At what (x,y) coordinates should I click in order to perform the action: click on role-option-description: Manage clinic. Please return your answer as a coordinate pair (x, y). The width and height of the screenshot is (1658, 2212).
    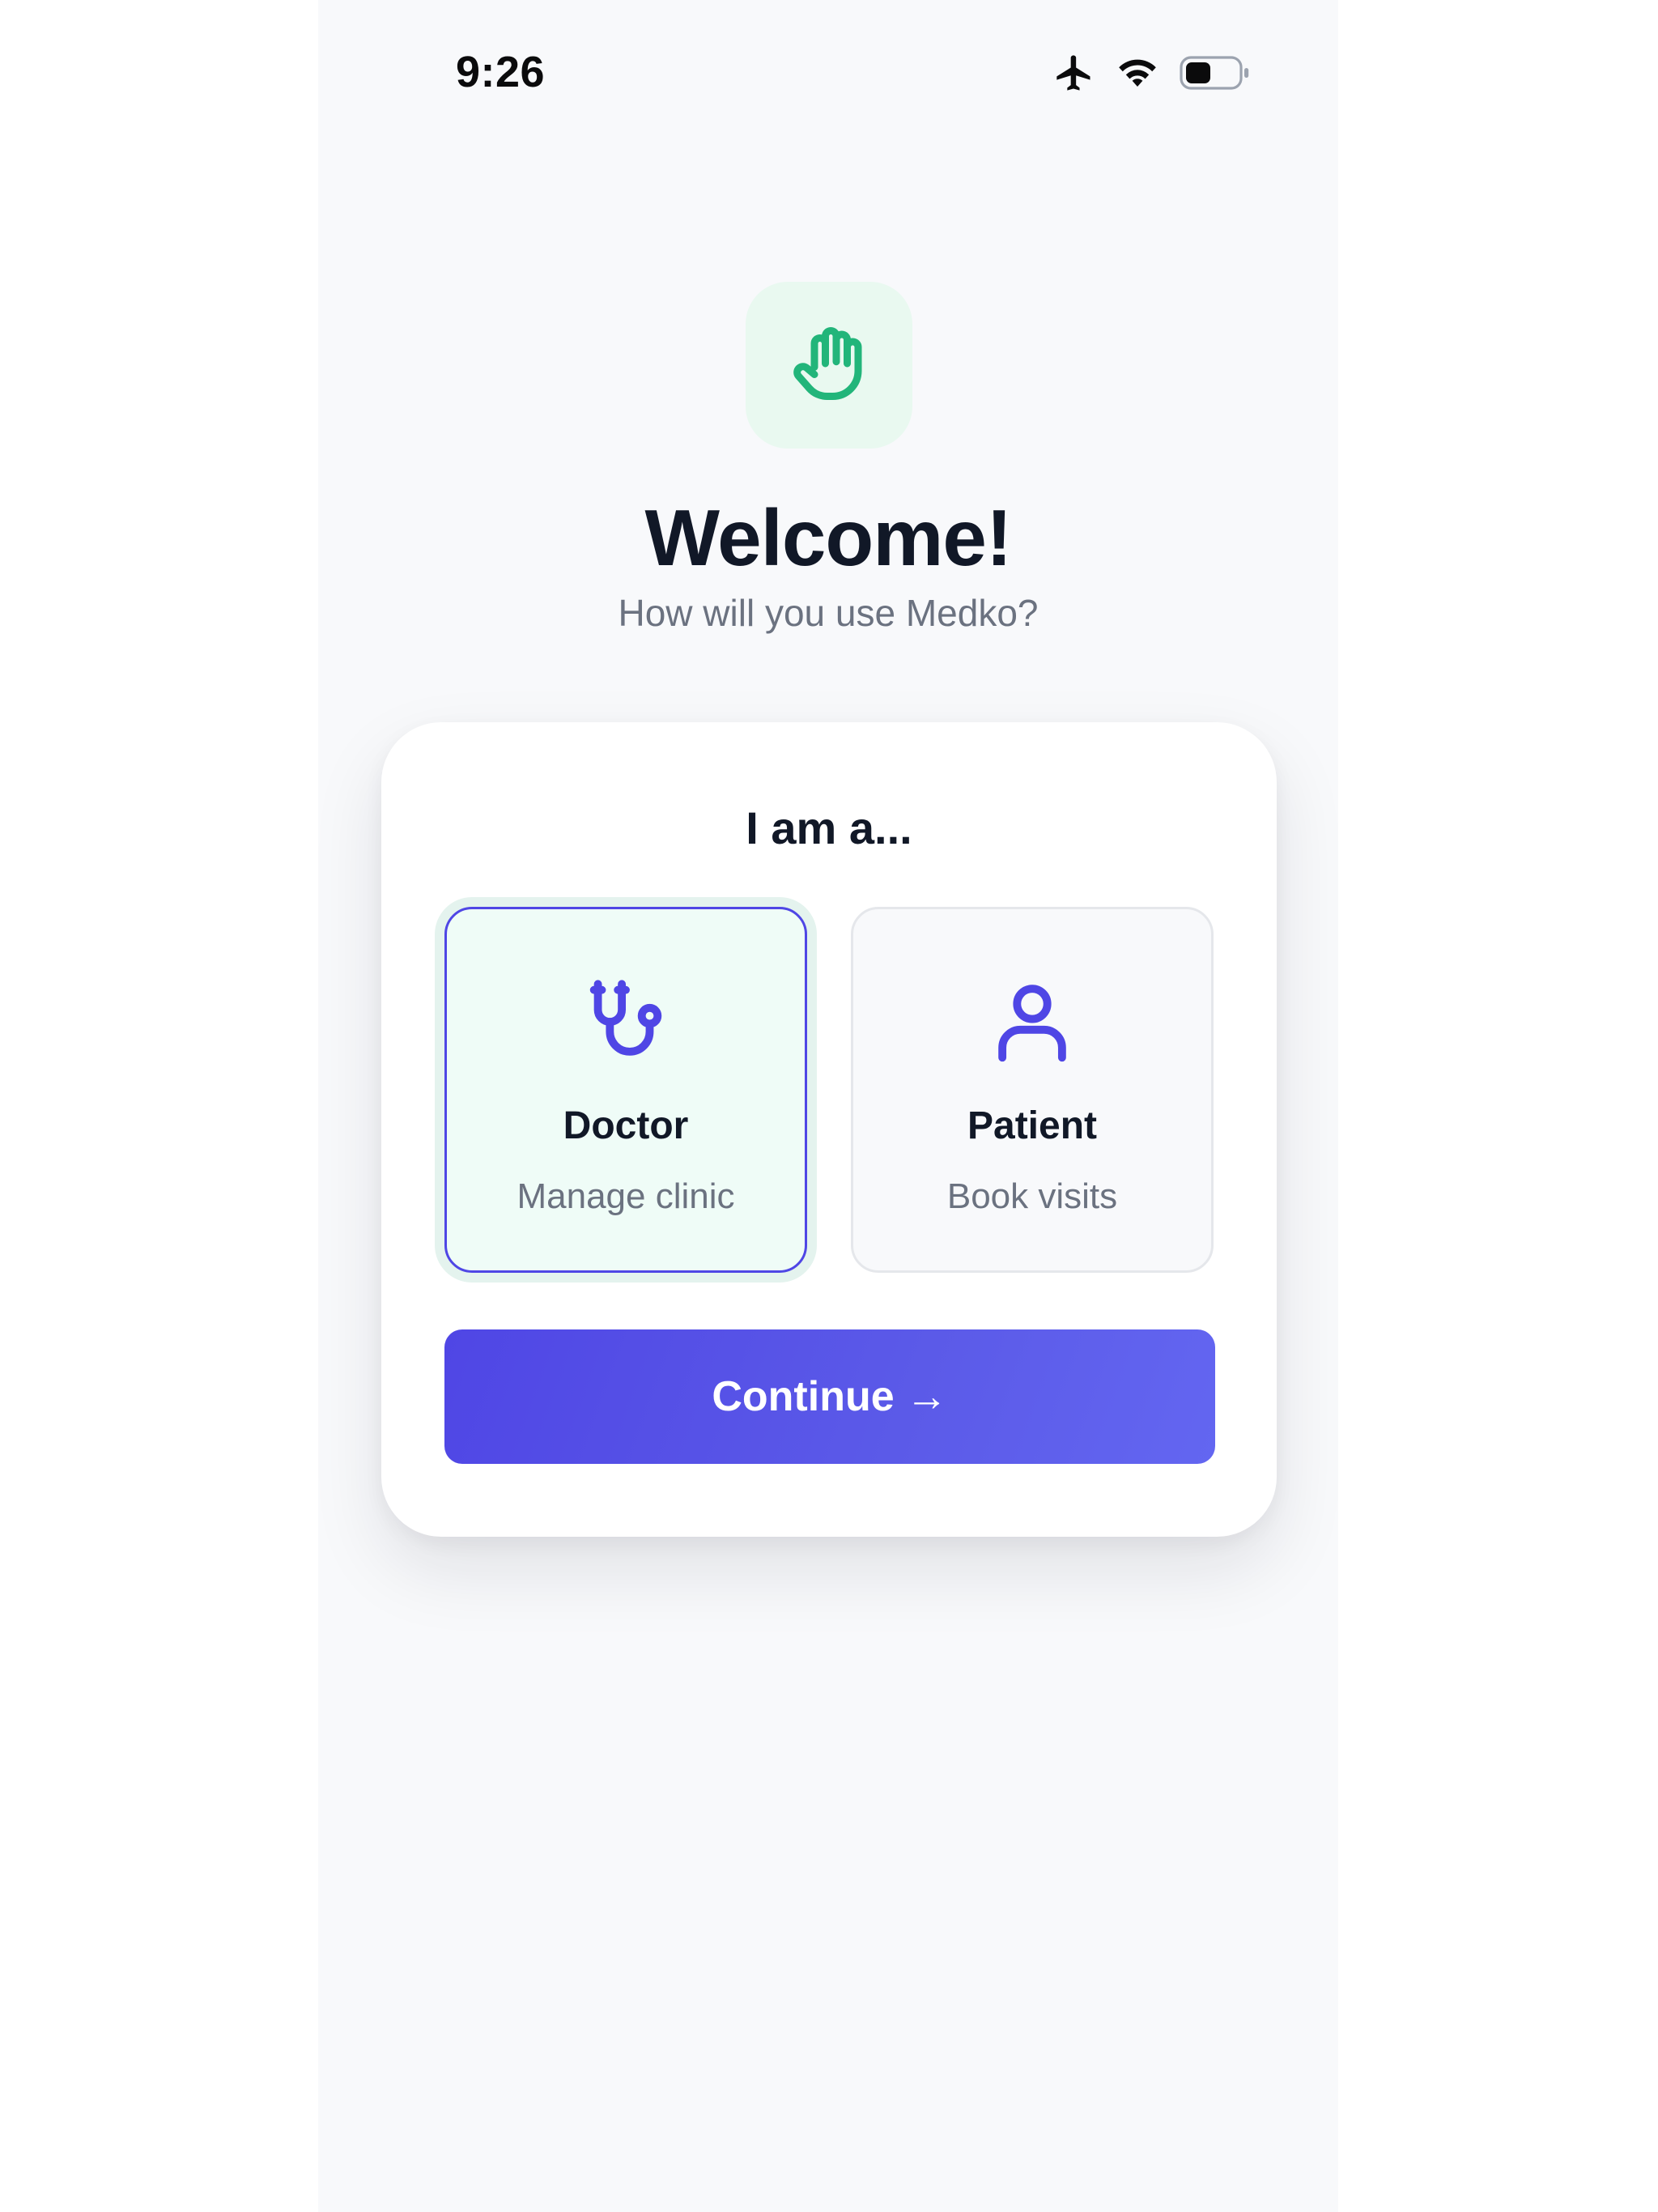
    Looking at the image, I should click on (626, 1196).